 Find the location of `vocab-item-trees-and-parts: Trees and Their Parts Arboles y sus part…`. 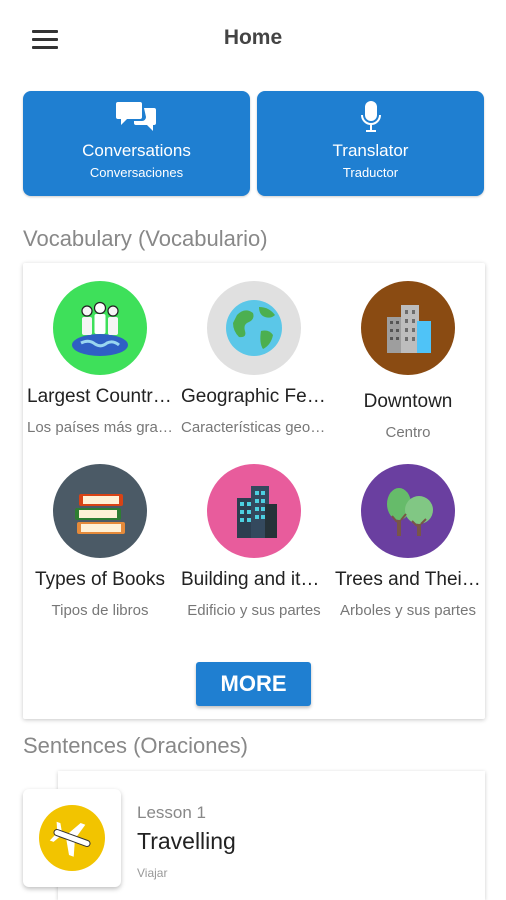

vocab-item-trees-and-parts: Trees and Their Parts Arboles y sus part… is located at coordinates (408, 536).